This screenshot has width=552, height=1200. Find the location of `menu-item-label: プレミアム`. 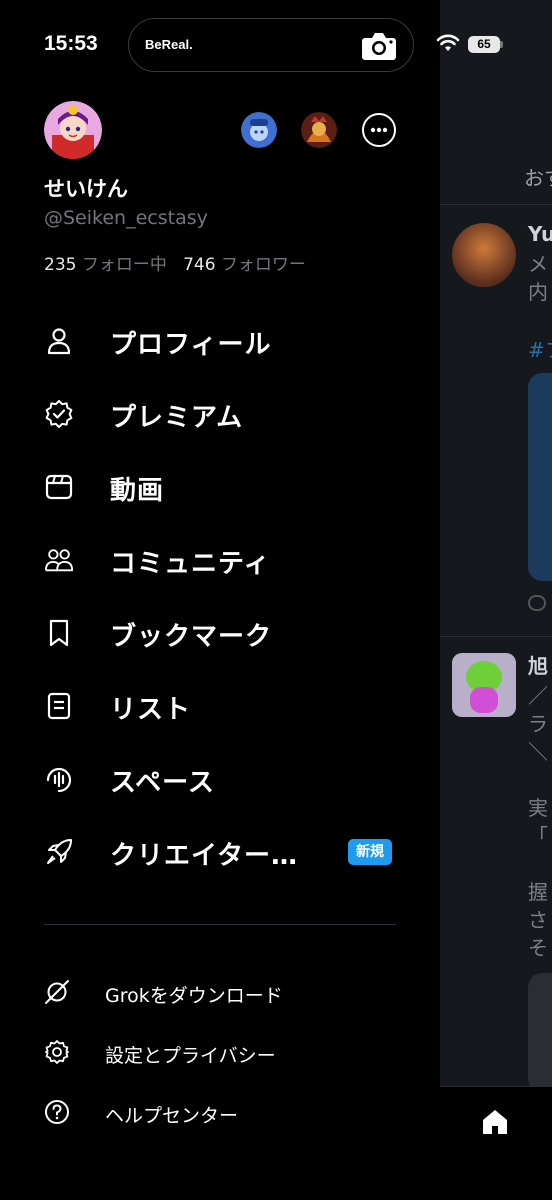

menu-item-label: プレミアム is located at coordinates (177, 418).